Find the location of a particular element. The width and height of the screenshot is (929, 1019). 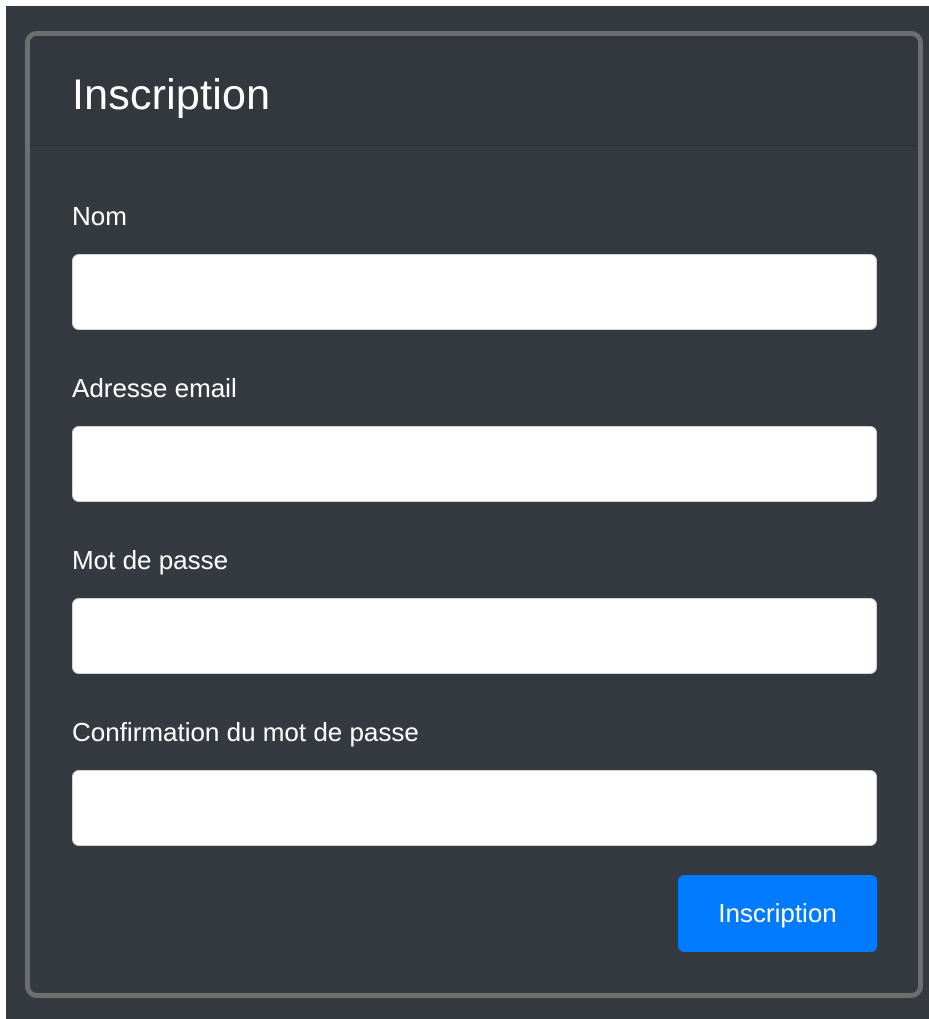

name-label: Nom is located at coordinates (99, 216).